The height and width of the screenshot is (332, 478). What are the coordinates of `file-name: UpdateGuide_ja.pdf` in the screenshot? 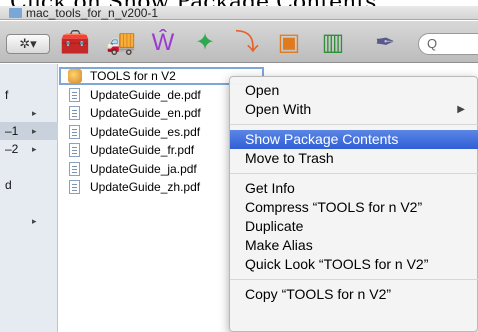 It's located at (143, 168).